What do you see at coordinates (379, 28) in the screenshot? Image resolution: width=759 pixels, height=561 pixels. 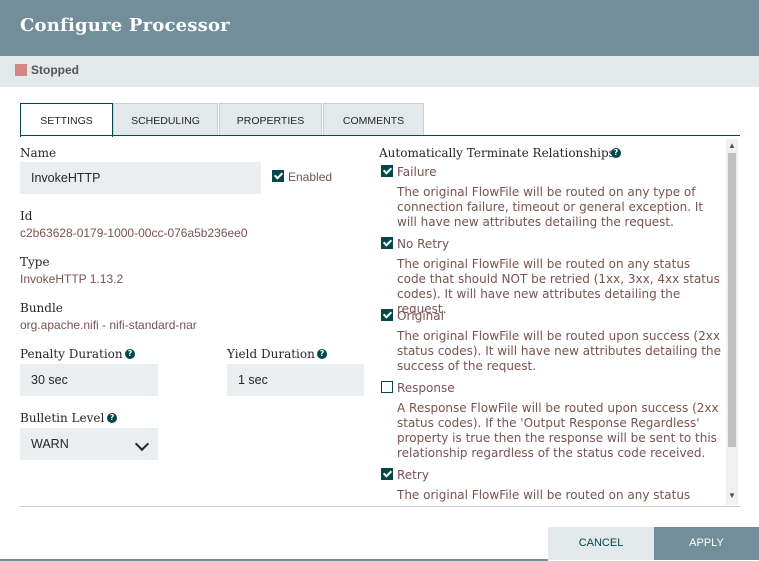 I see `dialog-header: Configure Processor` at bounding box center [379, 28].